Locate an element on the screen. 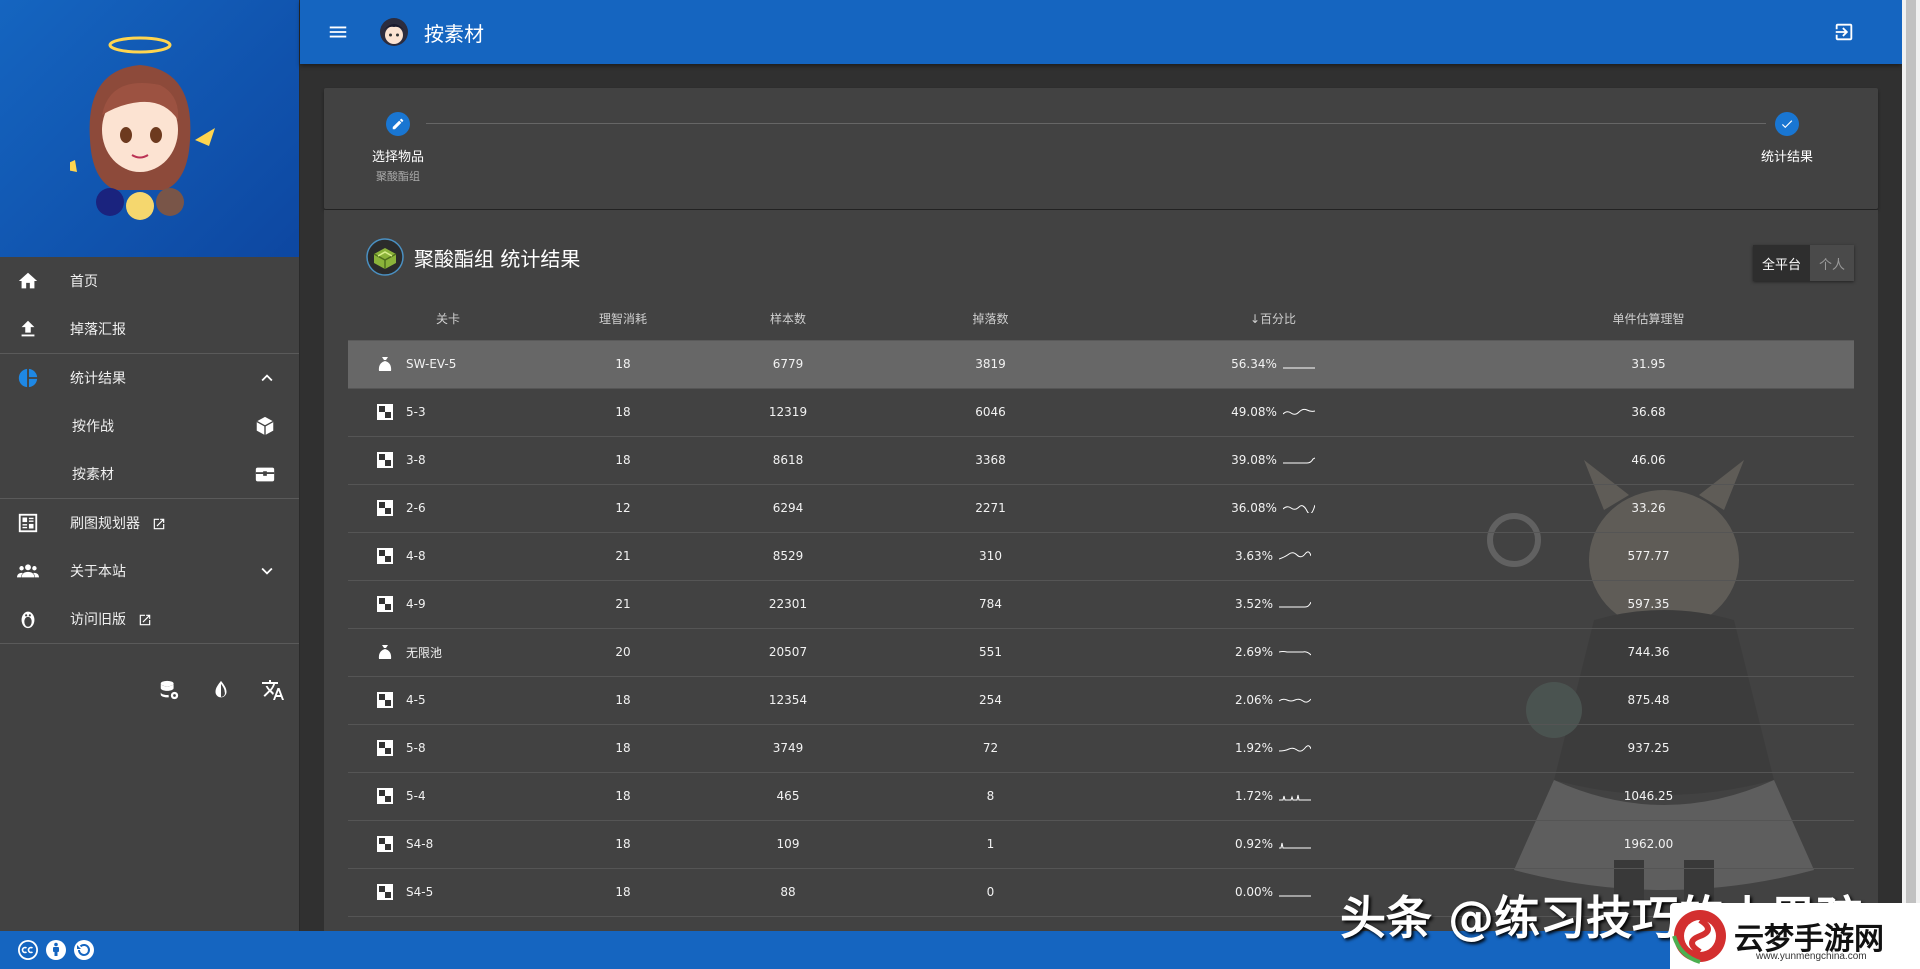 The image size is (1920, 969). percentage-wrap: 0.00% is located at coordinates (1273, 892).